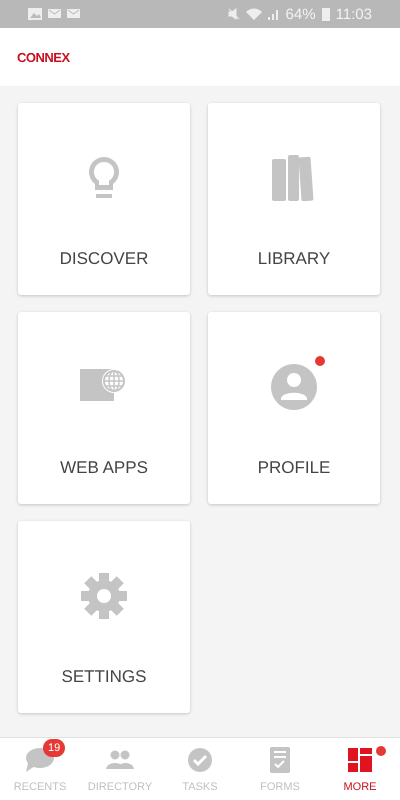  Describe the element at coordinates (274, 14) in the screenshot. I see `signal-icon` at that location.